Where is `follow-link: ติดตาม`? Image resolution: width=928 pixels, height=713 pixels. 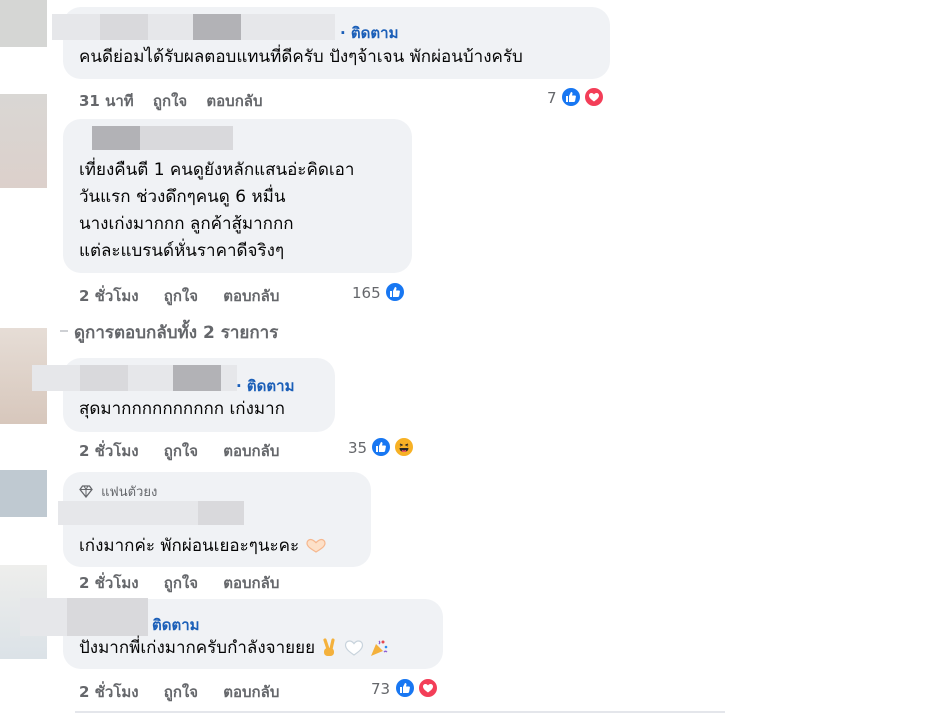
follow-link: ติดตาม is located at coordinates (176, 625).